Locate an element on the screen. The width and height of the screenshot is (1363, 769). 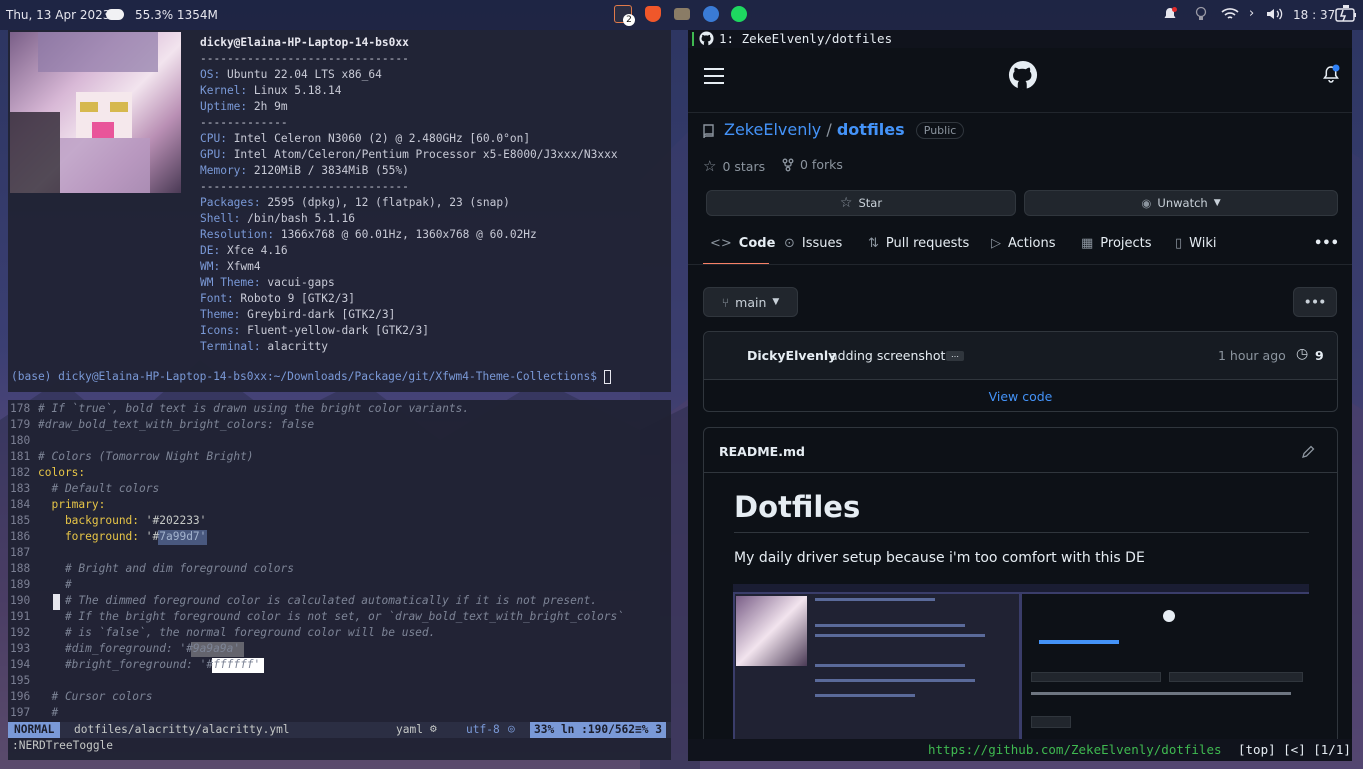
clock: 18 : 37 is located at coordinates (1314, 15).